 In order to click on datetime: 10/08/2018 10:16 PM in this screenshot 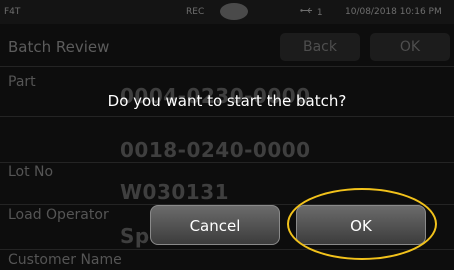, I will do `click(393, 12)`.